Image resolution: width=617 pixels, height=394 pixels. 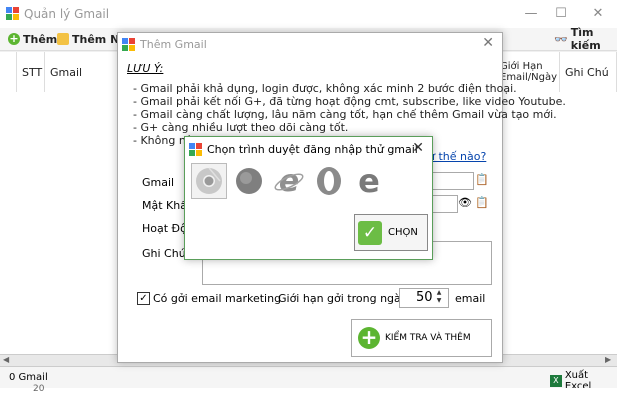 What do you see at coordinates (488, 43) in the screenshot?
I see `dialog-close-icon: ✕` at bounding box center [488, 43].